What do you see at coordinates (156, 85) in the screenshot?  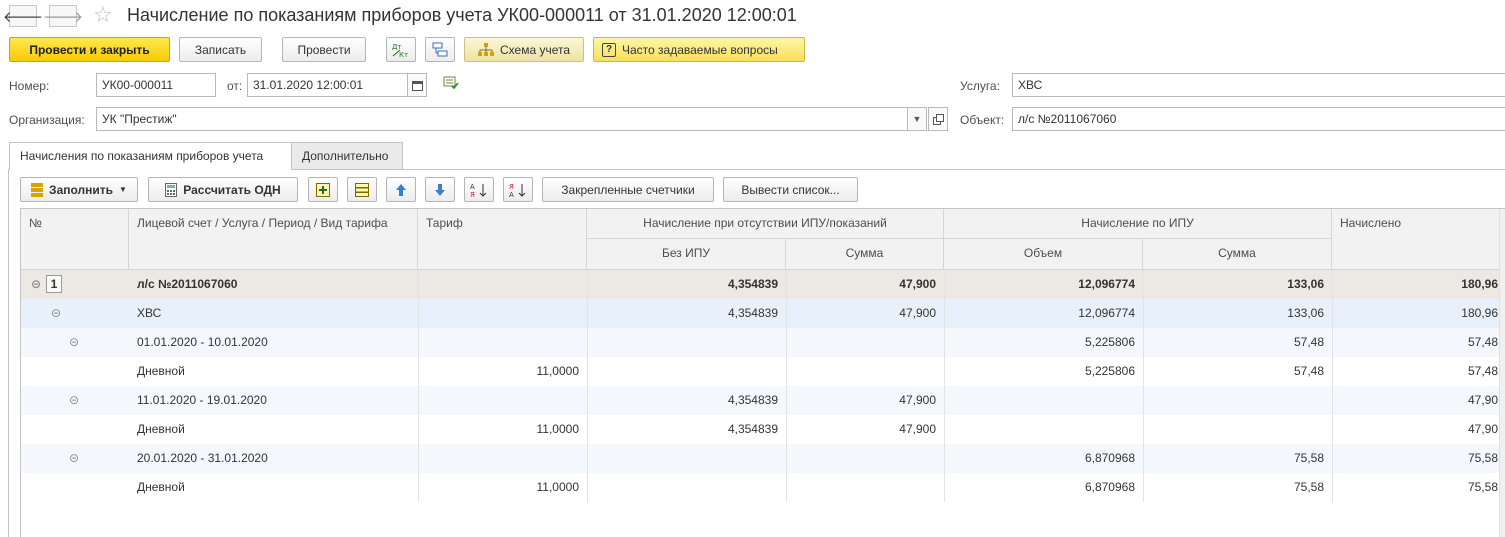 I see `number-field: УК00-000011` at bounding box center [156, 85].